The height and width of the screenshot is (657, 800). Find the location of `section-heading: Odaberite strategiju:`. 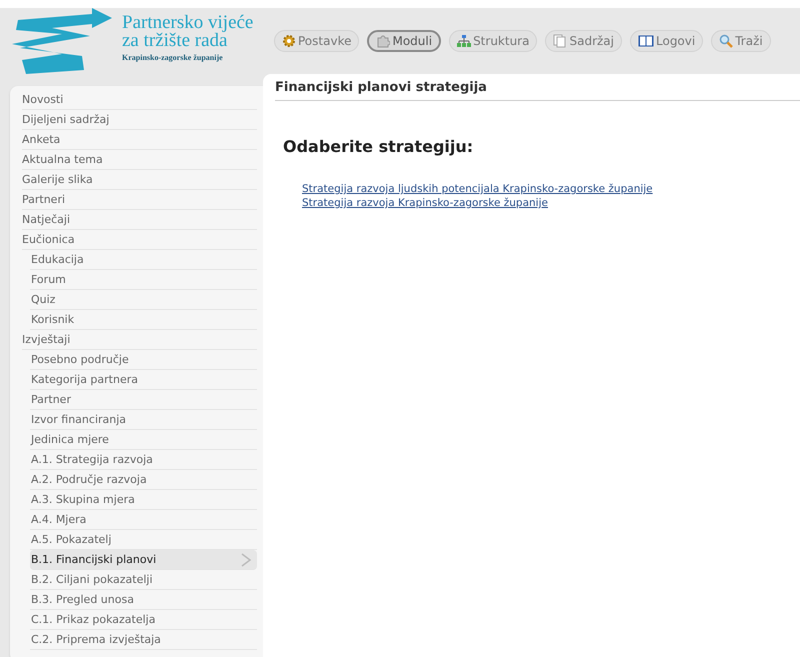

section-heading: Odaberite strategiju: is located at coordinates (378, 146).